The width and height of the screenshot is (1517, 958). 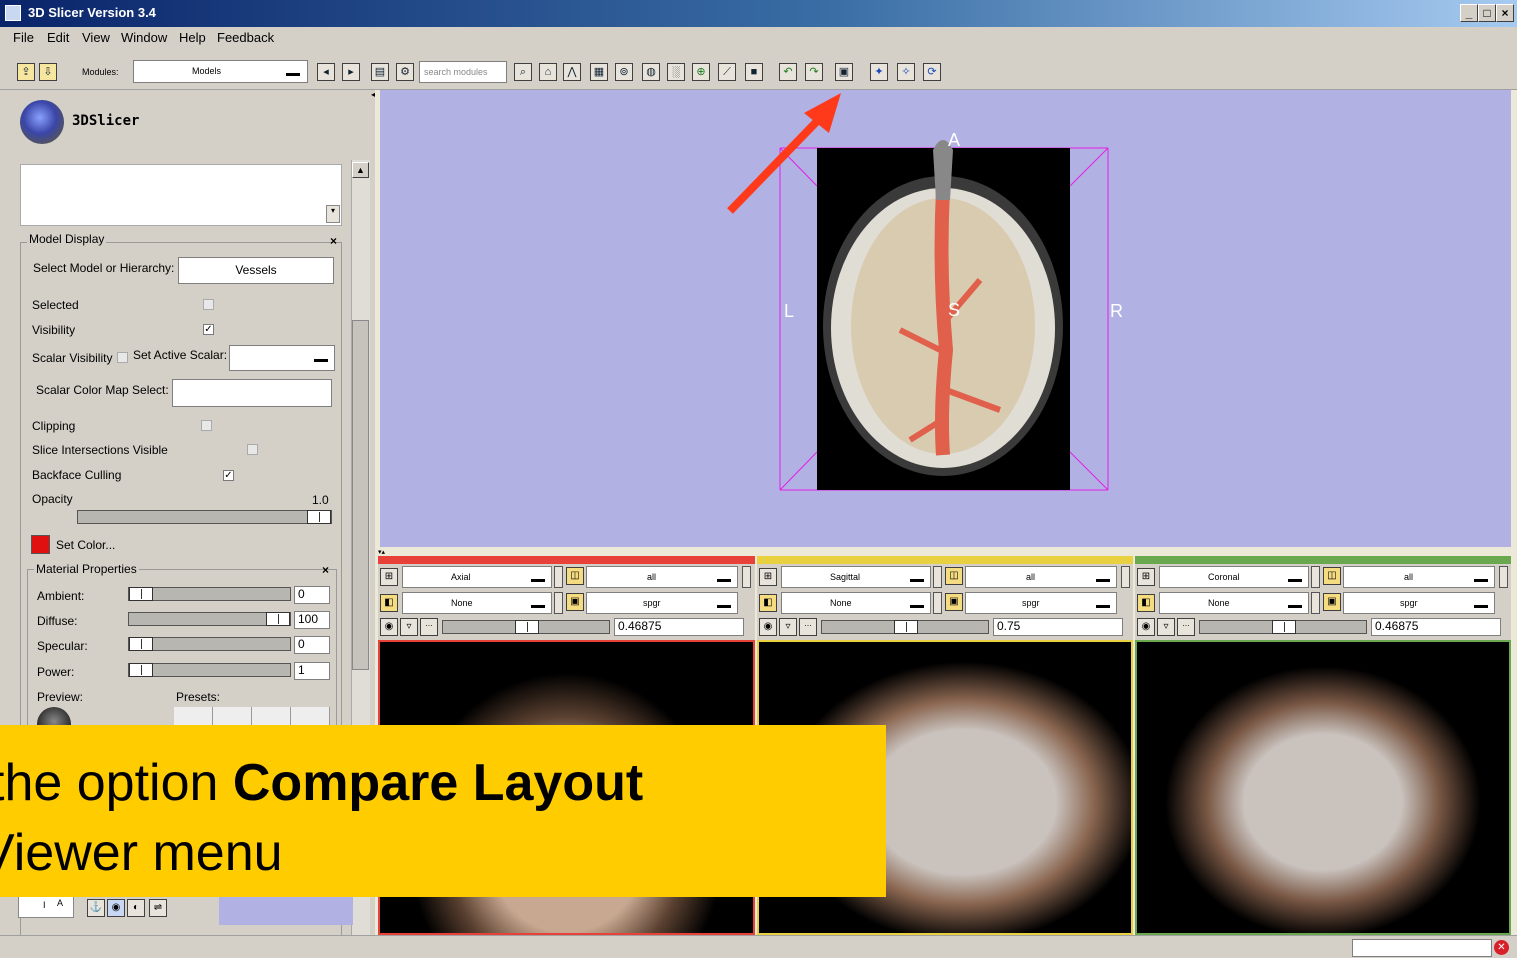 What do you see at coordinates (278, 619) in the screenshot?
I see `diffuse-slider-thumb` at bounding box center [278, 619].